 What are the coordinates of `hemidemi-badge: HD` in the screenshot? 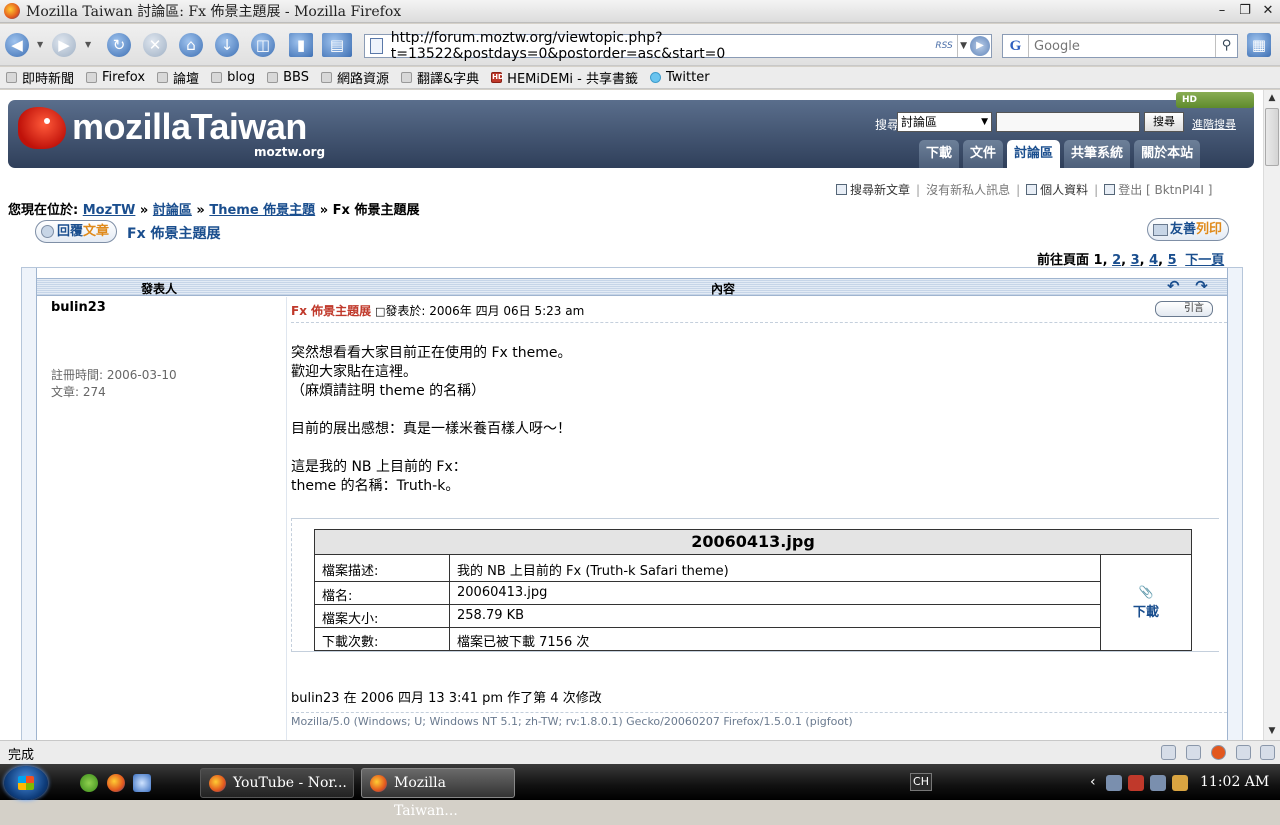 It's located at (1215, 100).